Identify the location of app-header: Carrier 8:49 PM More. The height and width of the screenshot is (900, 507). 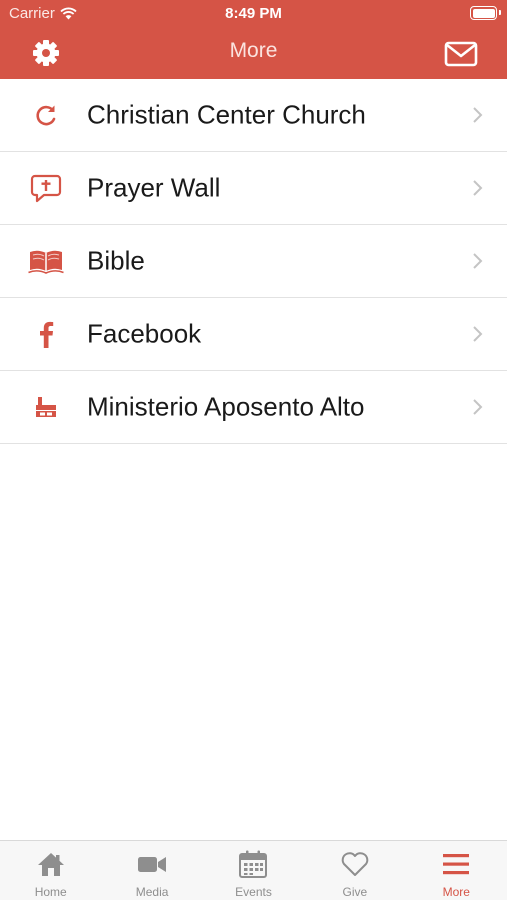
(253, 39).